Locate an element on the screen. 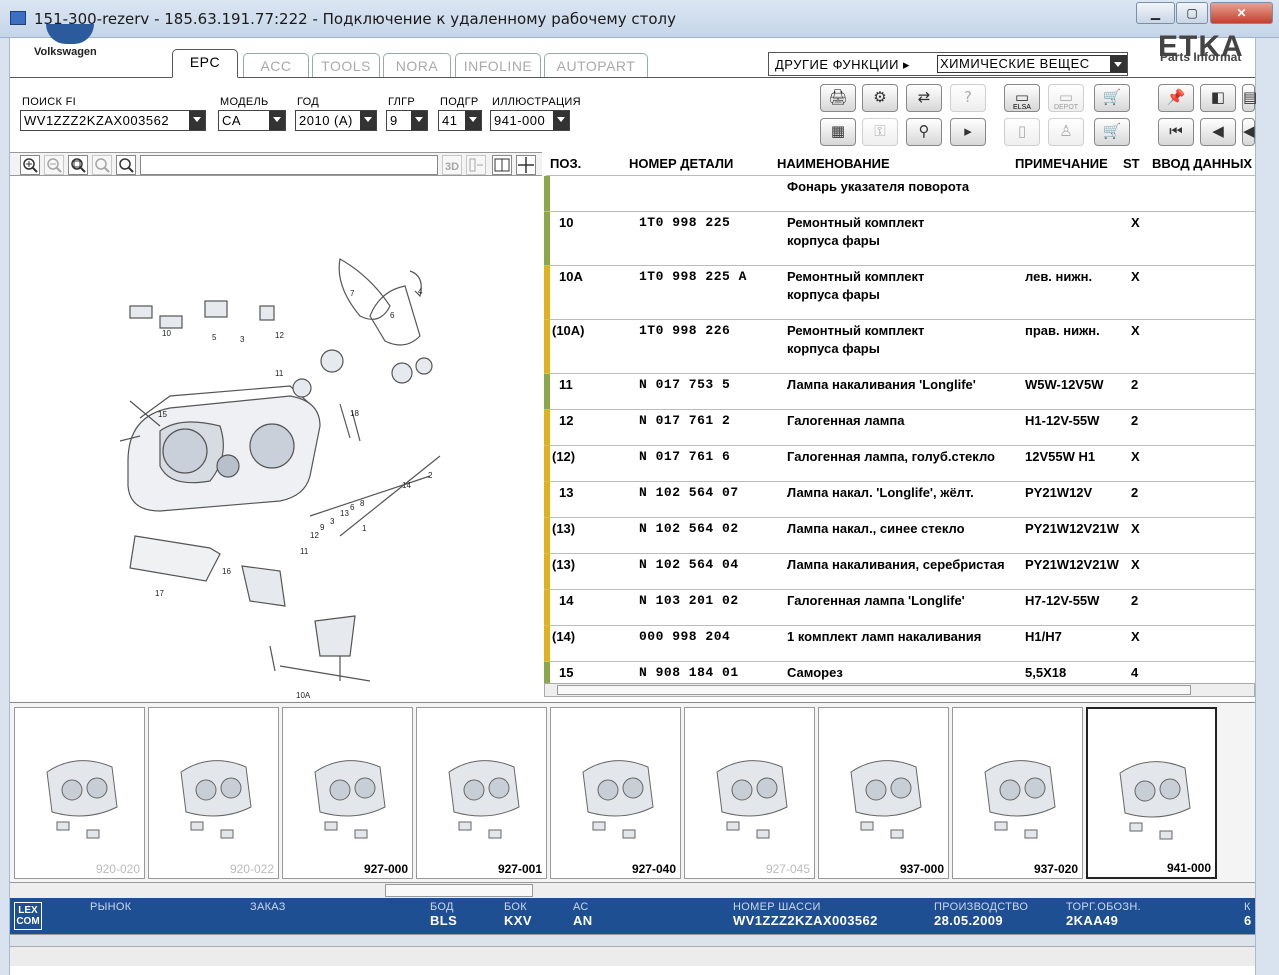 Image resolution: width=1279 pixels, height=975 pixels. thumbnail-drawing is located at coordinates (82, 799).